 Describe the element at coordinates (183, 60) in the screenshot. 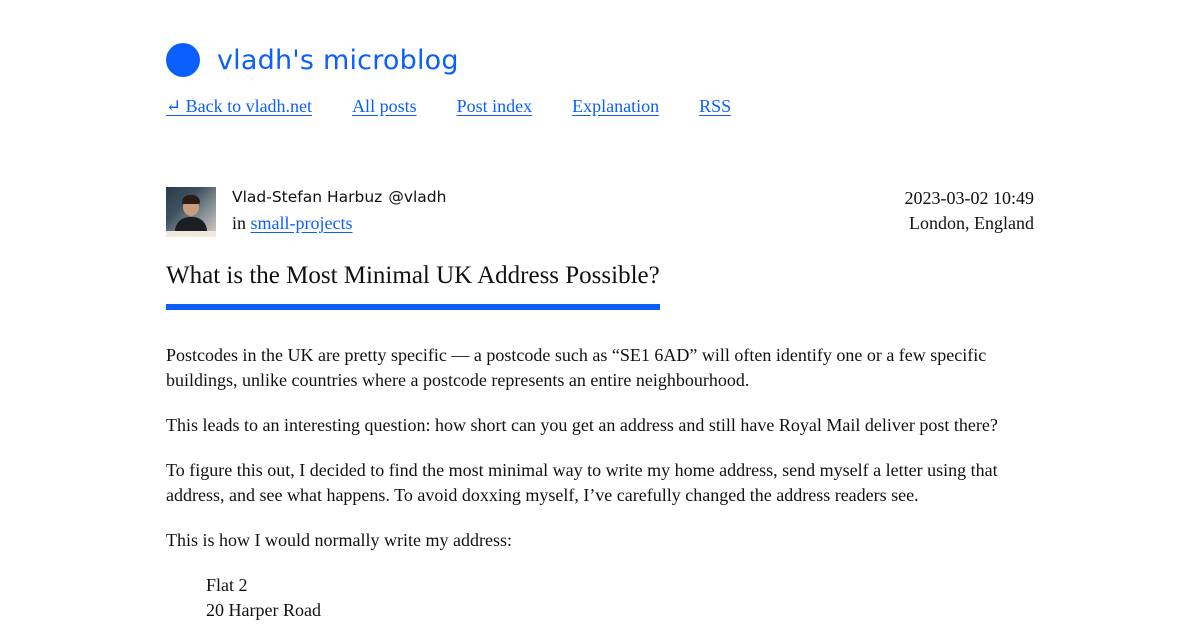

I see `circle-dot-icon` at that location.